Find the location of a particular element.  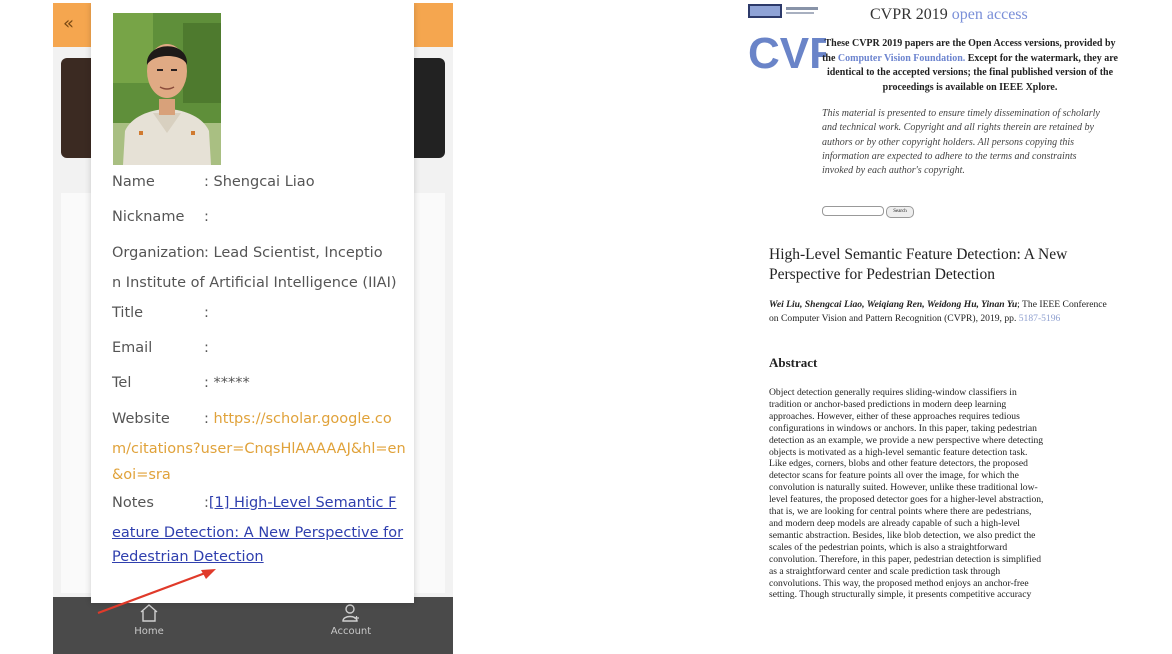

pages-link: 5187-5196 is located at coordinates (1040, 318).